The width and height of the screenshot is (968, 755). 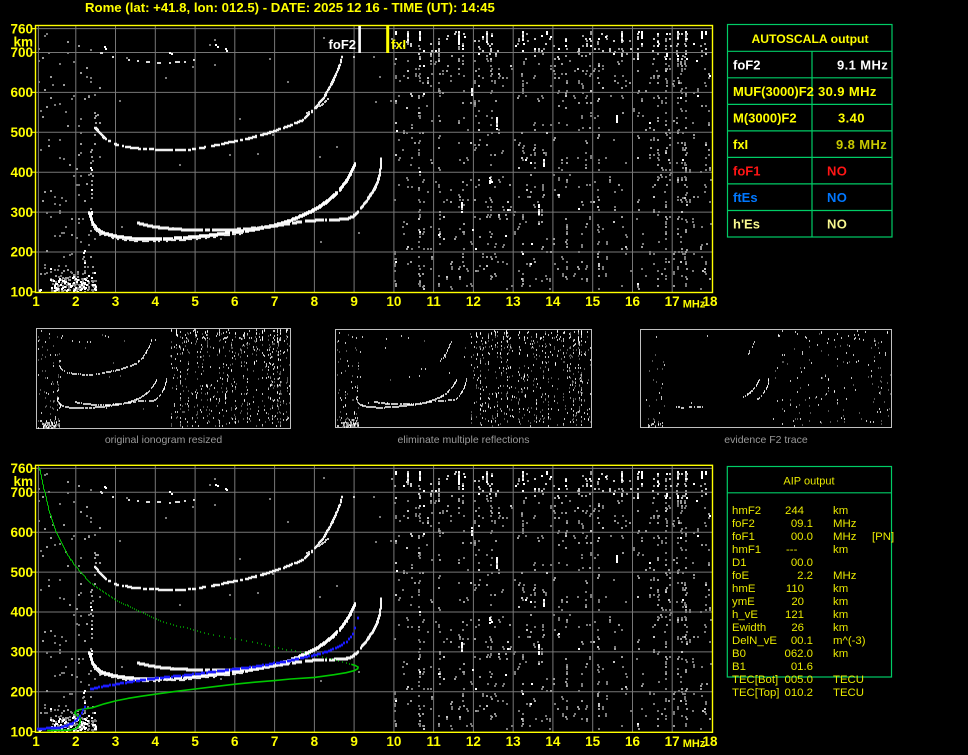 What do you see at coordinates (883, 537) in the screenshot?
I see `svg-text: [PN]` at bounding box center [883, 537].